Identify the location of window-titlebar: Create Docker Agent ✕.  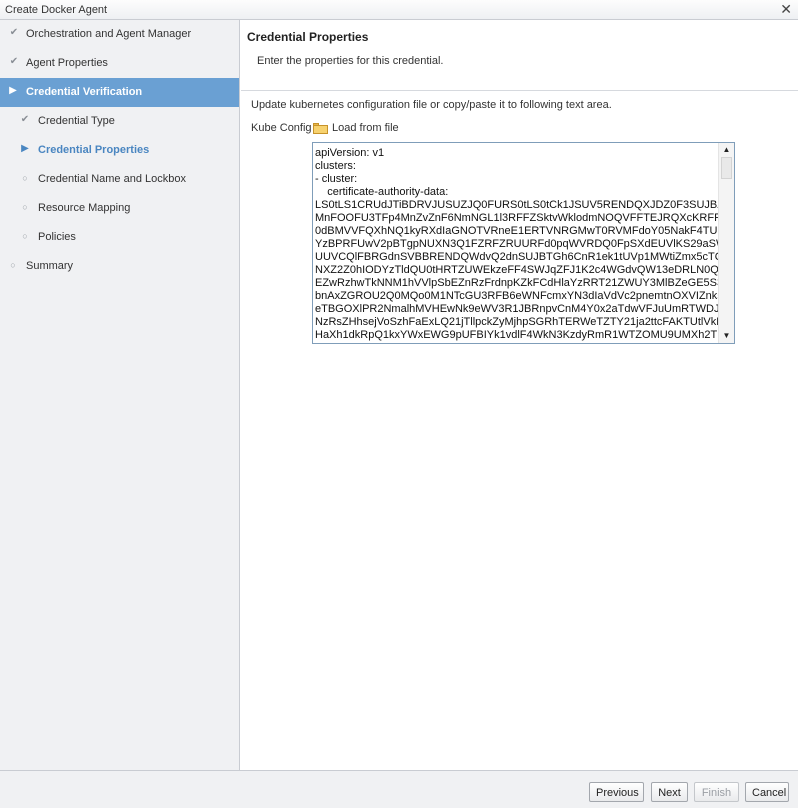
(399, 10).